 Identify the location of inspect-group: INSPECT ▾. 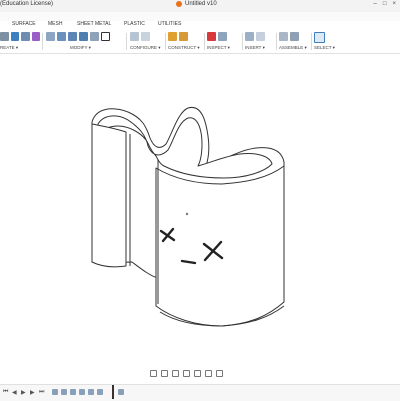
(224, 41).